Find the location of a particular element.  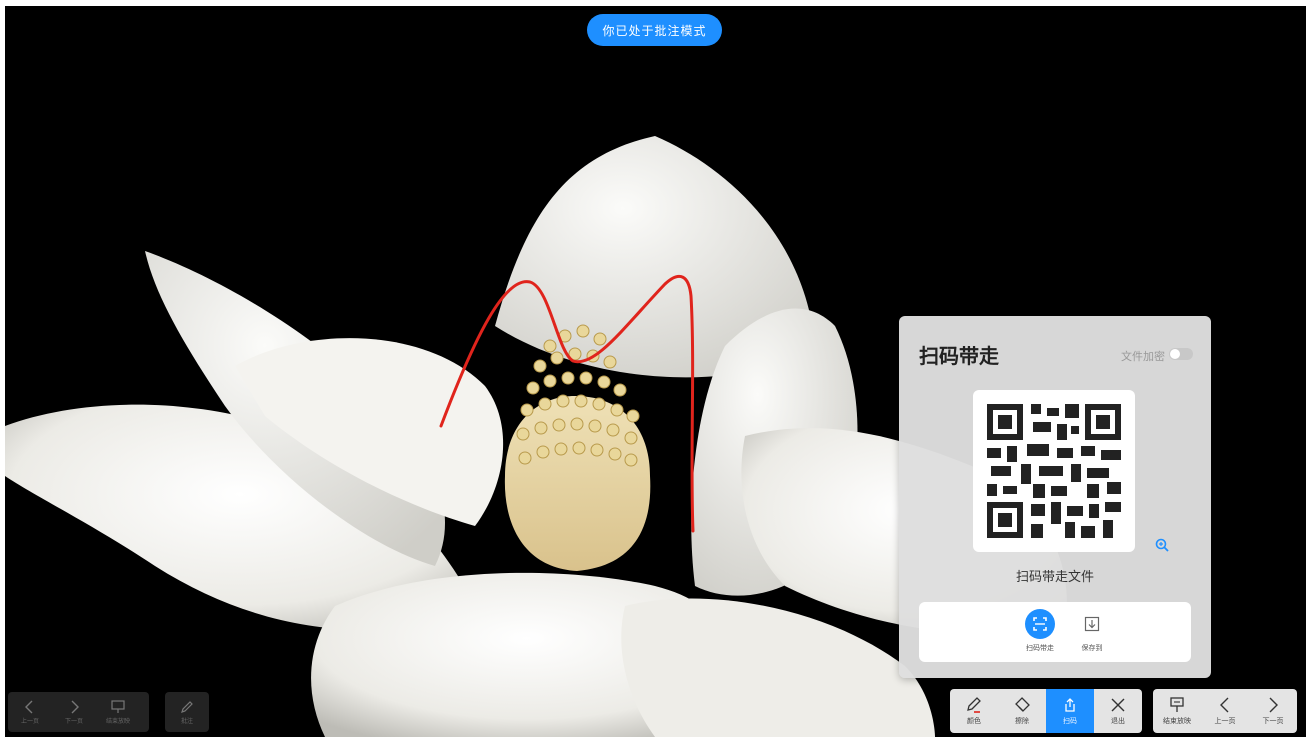

zoom-in-icon is located at coordinates (1162, 545).